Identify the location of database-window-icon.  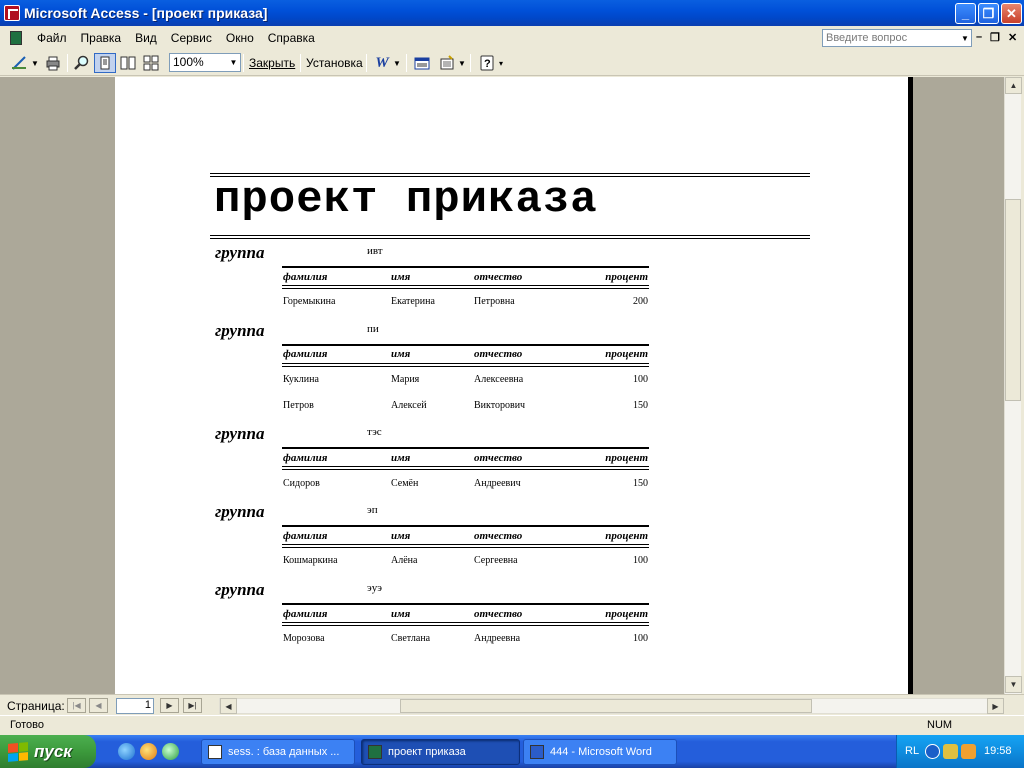
(422, 63).